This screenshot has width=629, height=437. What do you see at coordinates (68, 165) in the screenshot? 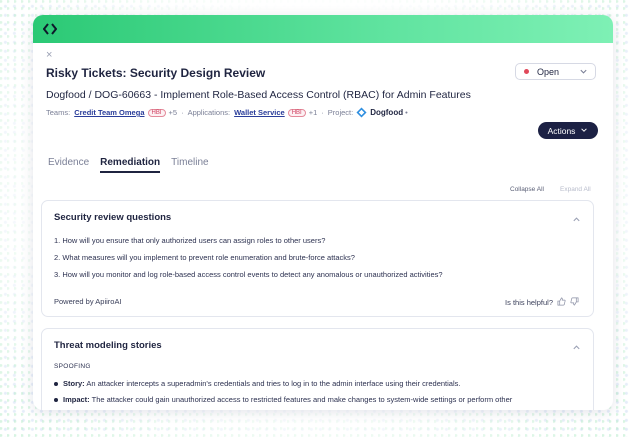
I see `tab-evidence: Evidence` at bounding box center [68, 165].